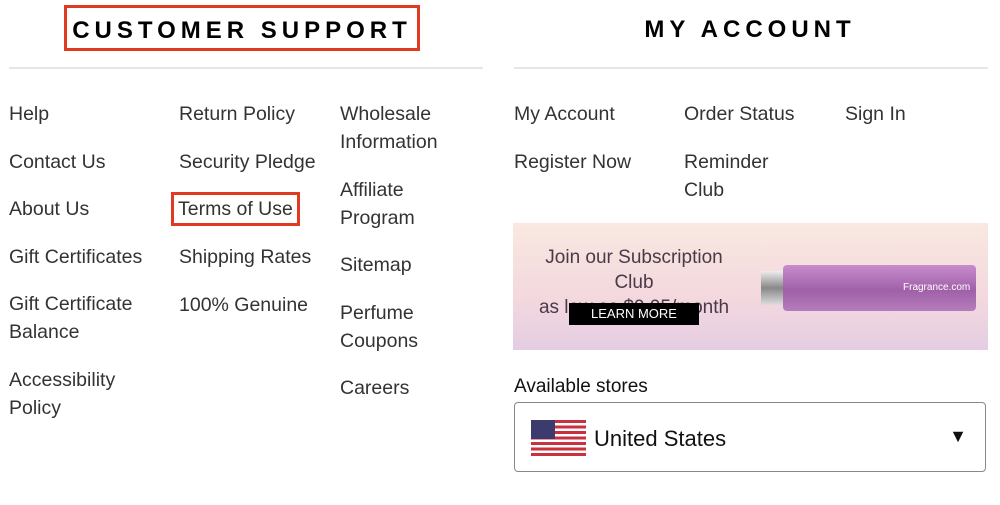 The width and height of the screenshot is (1000, 505). What do you see at coordinates (89, 257) in the screenshot?
I see `link-gift-certificates: Gift Certificates` at bounding box center [89, 257].